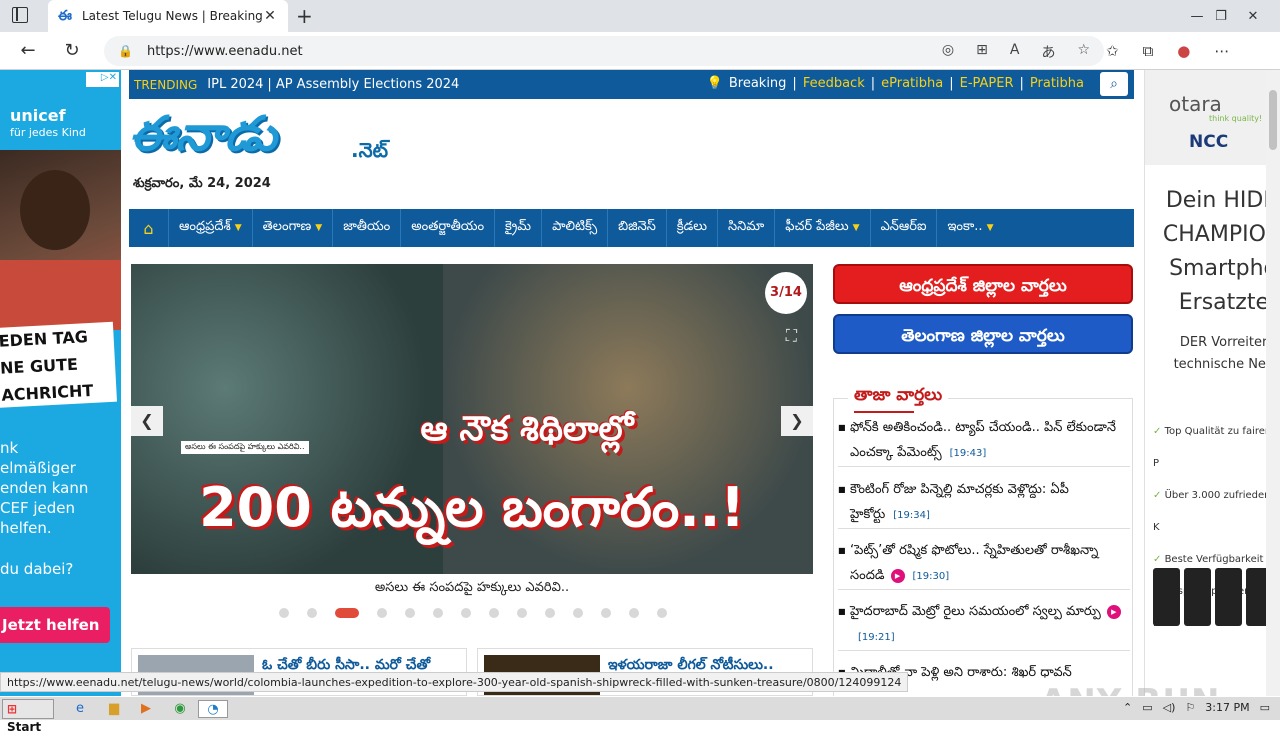 The width and height of the screenshot is (1280, 736). I want to click on ad-brand-sub: think quality!, so click(1236, 118).